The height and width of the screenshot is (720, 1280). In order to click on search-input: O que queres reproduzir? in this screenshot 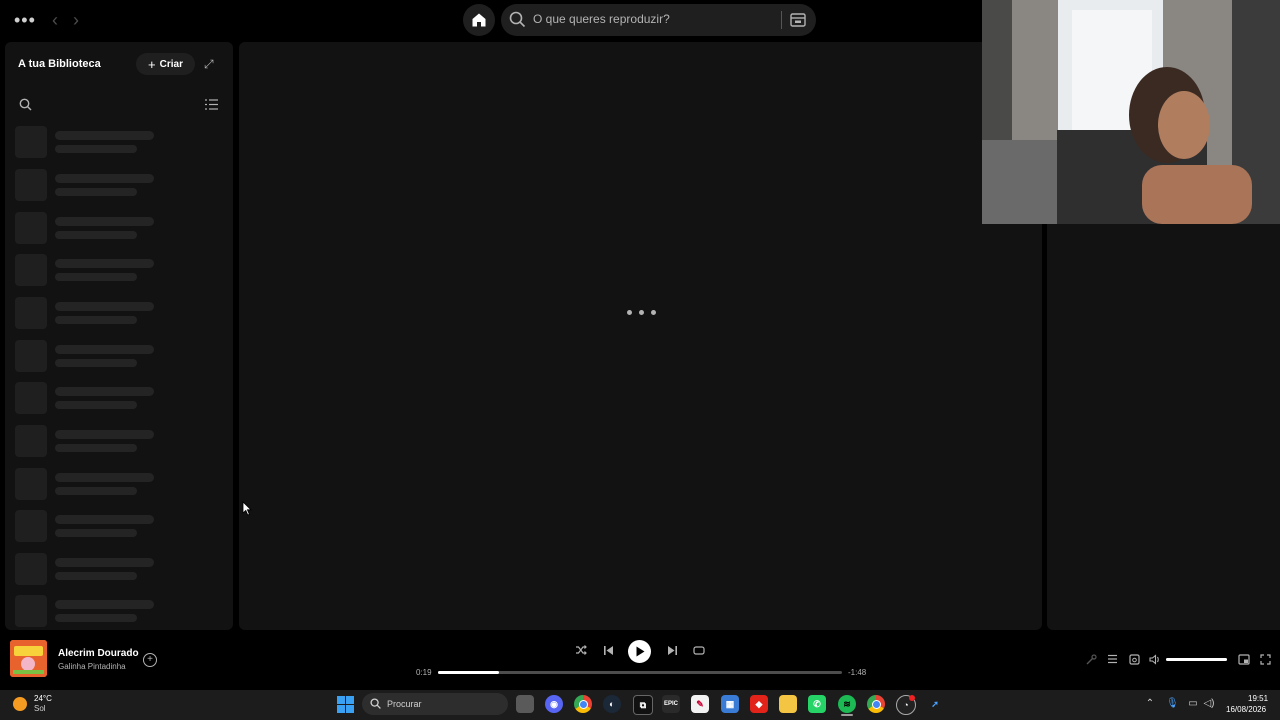, I will do `click(601, 19)`.